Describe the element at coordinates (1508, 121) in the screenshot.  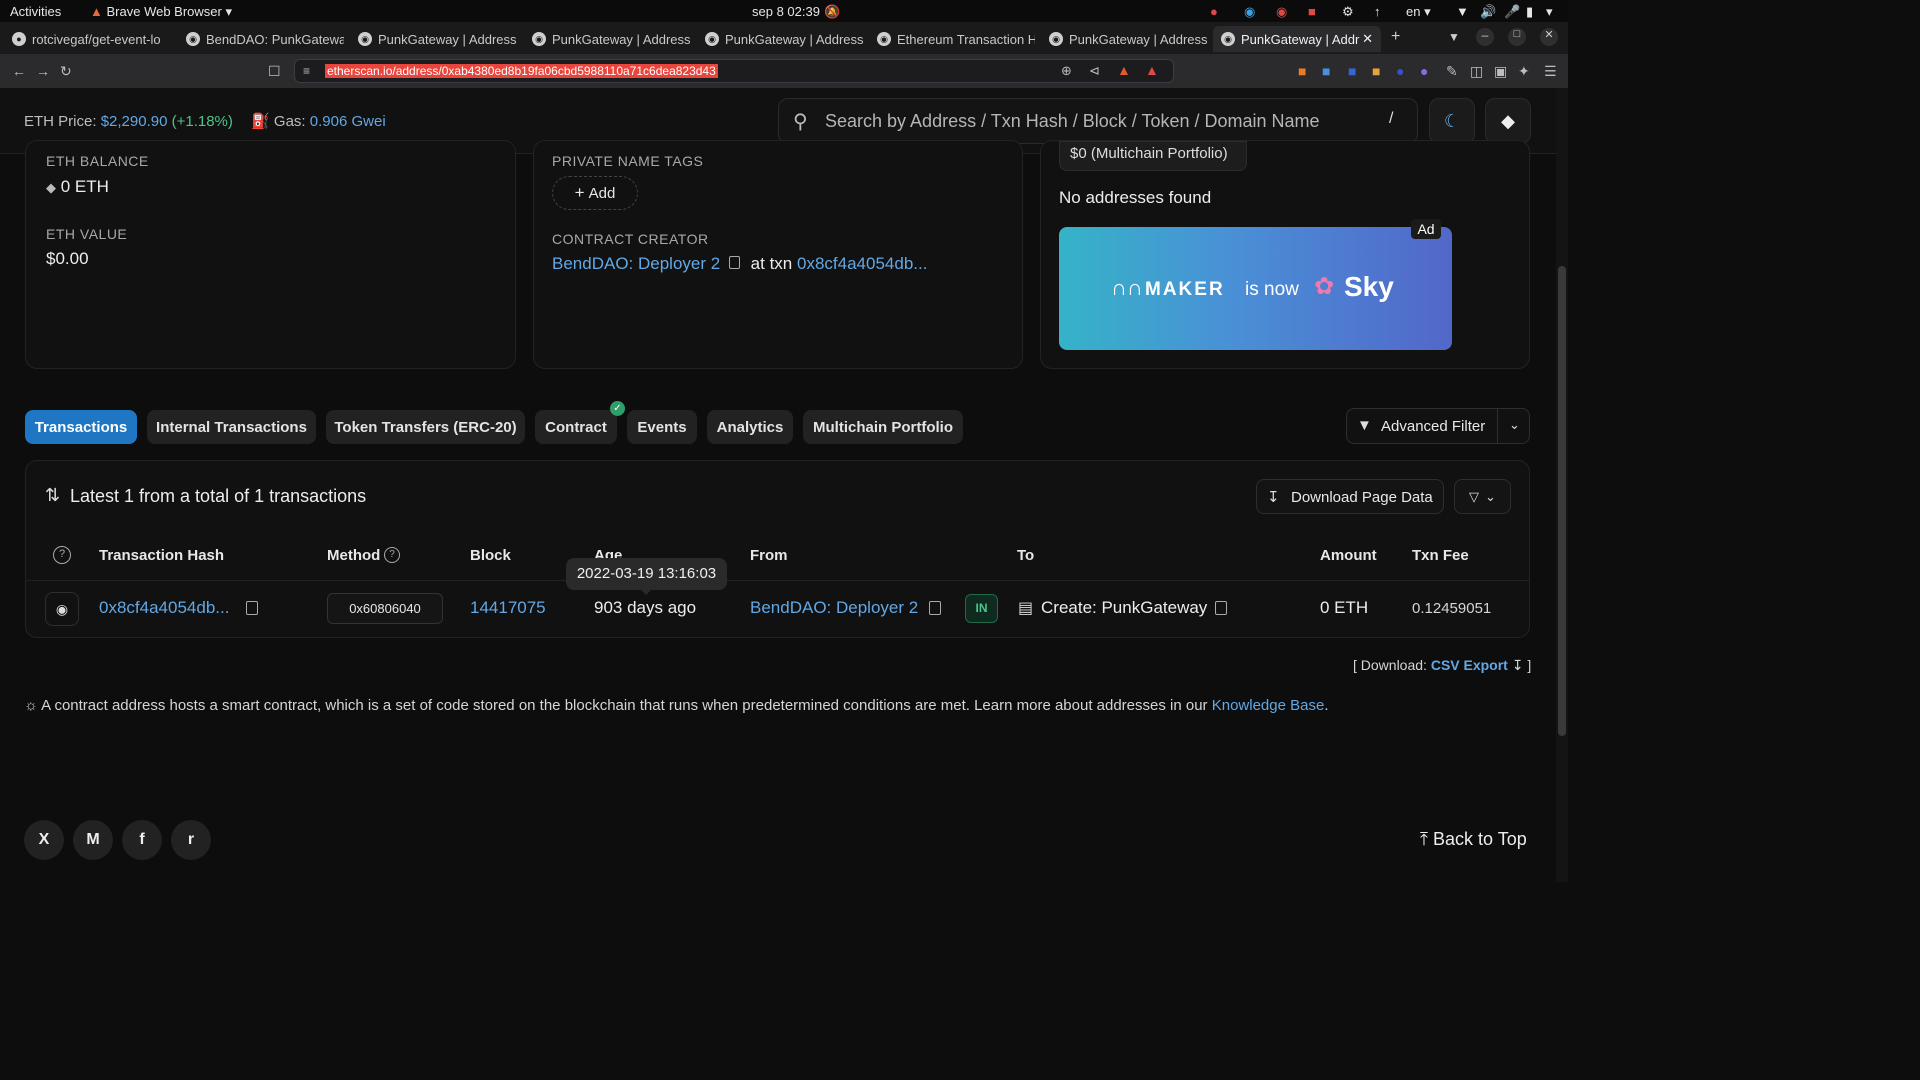
I see `network-switch-button: ◆` at that location.